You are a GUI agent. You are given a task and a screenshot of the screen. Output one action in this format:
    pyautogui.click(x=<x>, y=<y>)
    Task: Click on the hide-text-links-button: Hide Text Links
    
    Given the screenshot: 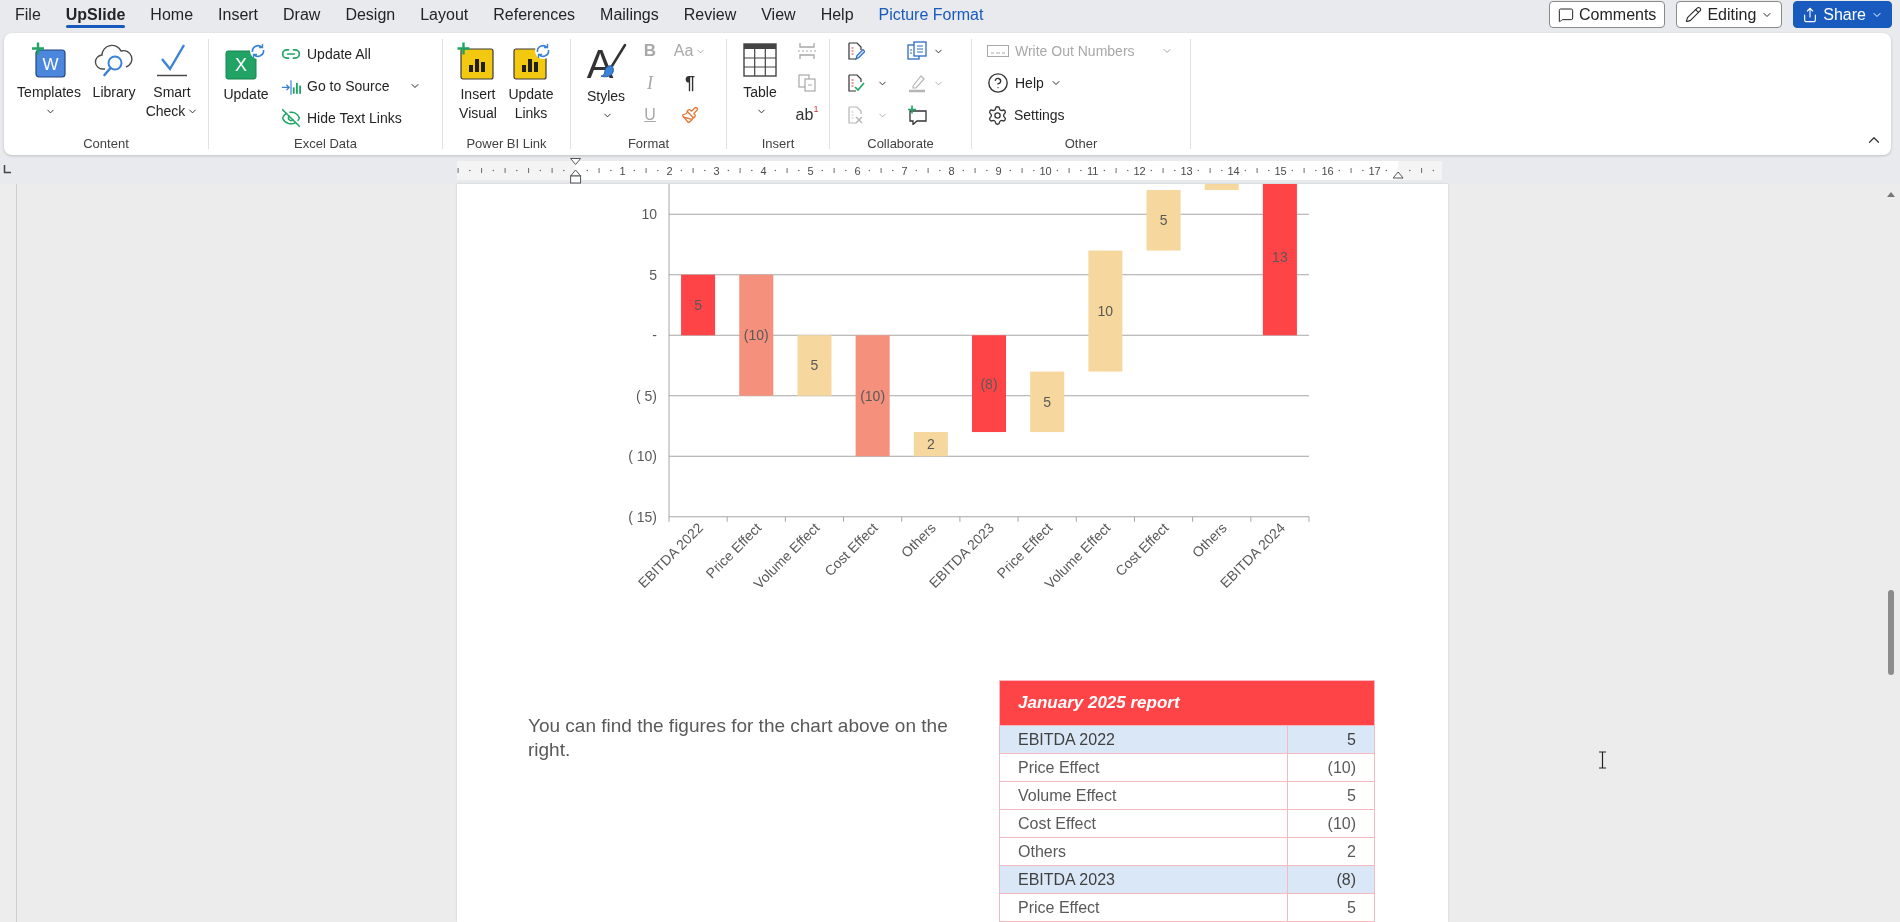 What is the action you would take?
    pyautogui.click(x=351, y=118)
    